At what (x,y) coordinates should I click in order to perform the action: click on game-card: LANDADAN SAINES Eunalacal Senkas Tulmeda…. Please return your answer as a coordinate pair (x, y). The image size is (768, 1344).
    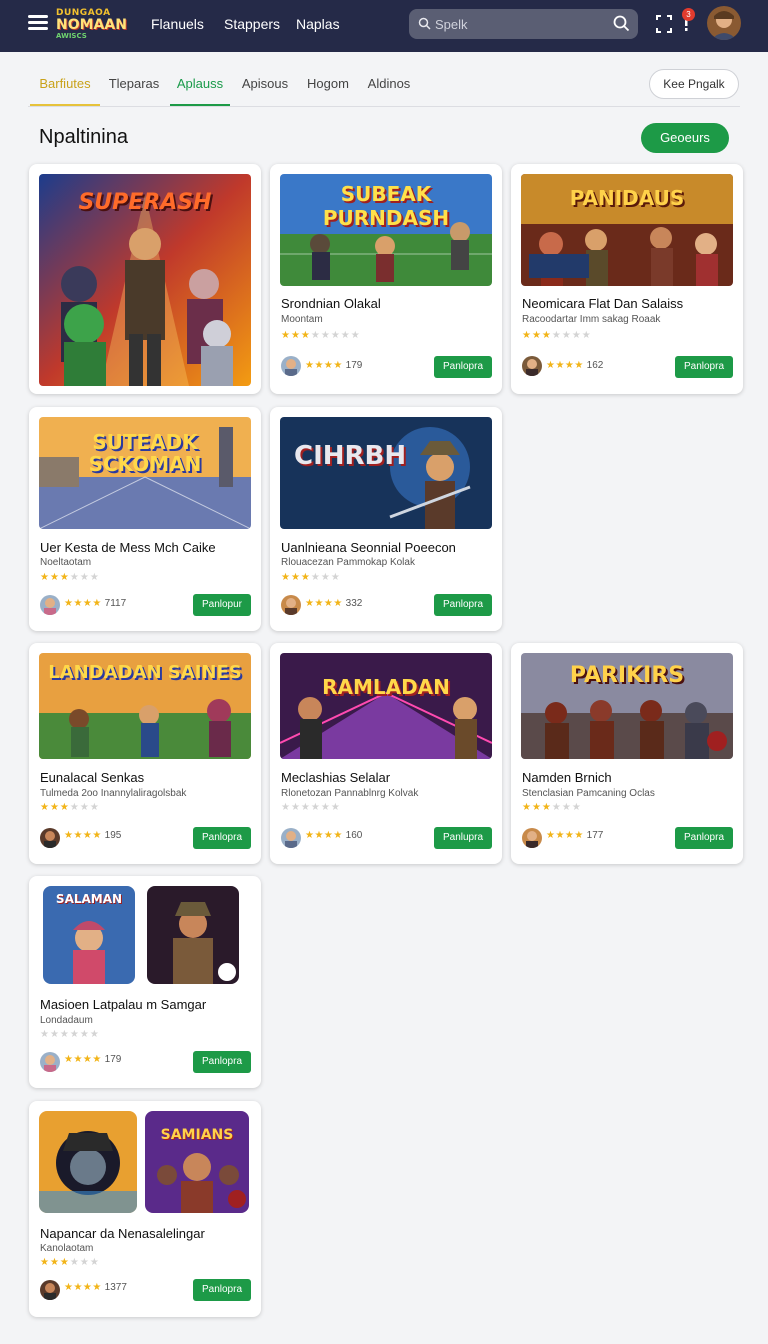
    Looking at the image, I should click on (145, 753).